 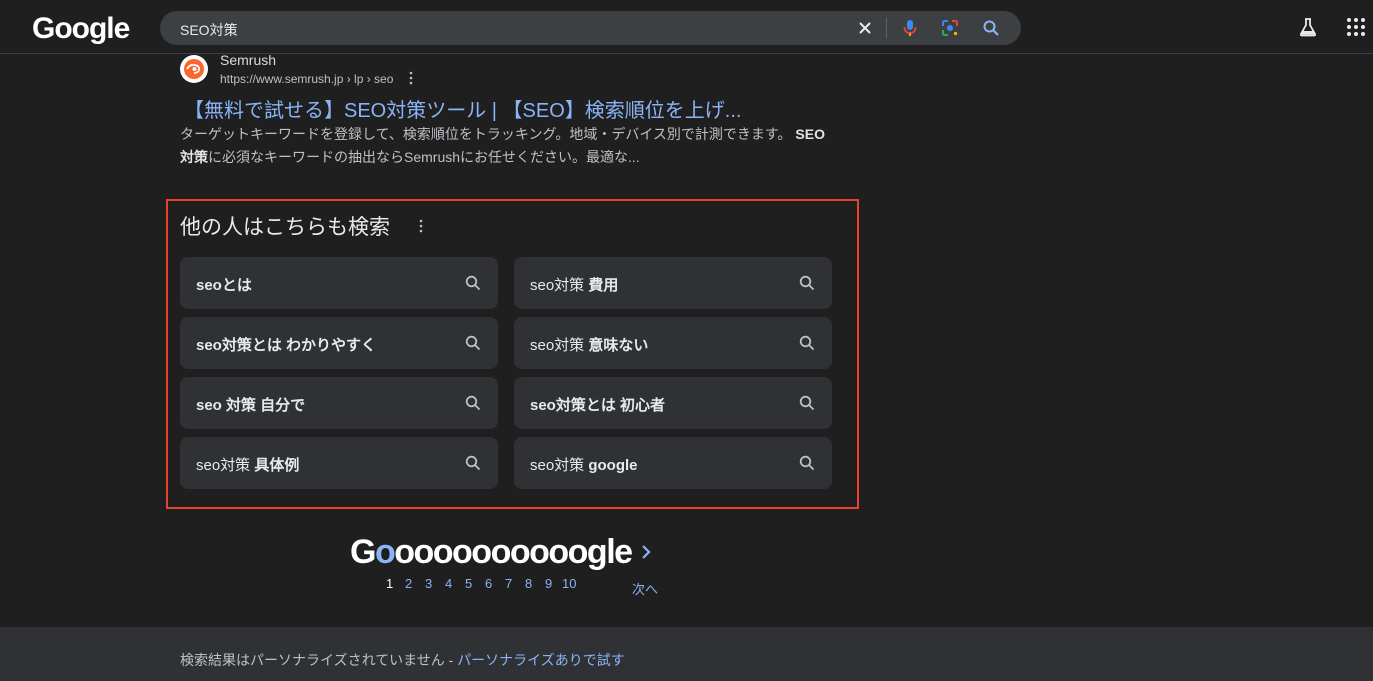 What do you see at coordinates (411, 78) in the screenshot?
I see `result-more-options-icon` at bounding box center [411, 78].